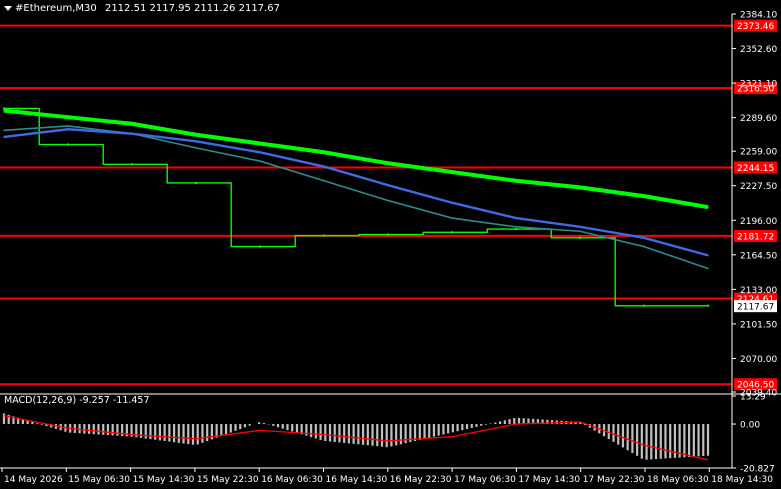 The image size is (781, 489). I want to click on macd-main-value: -9.257, so click(94, 400).